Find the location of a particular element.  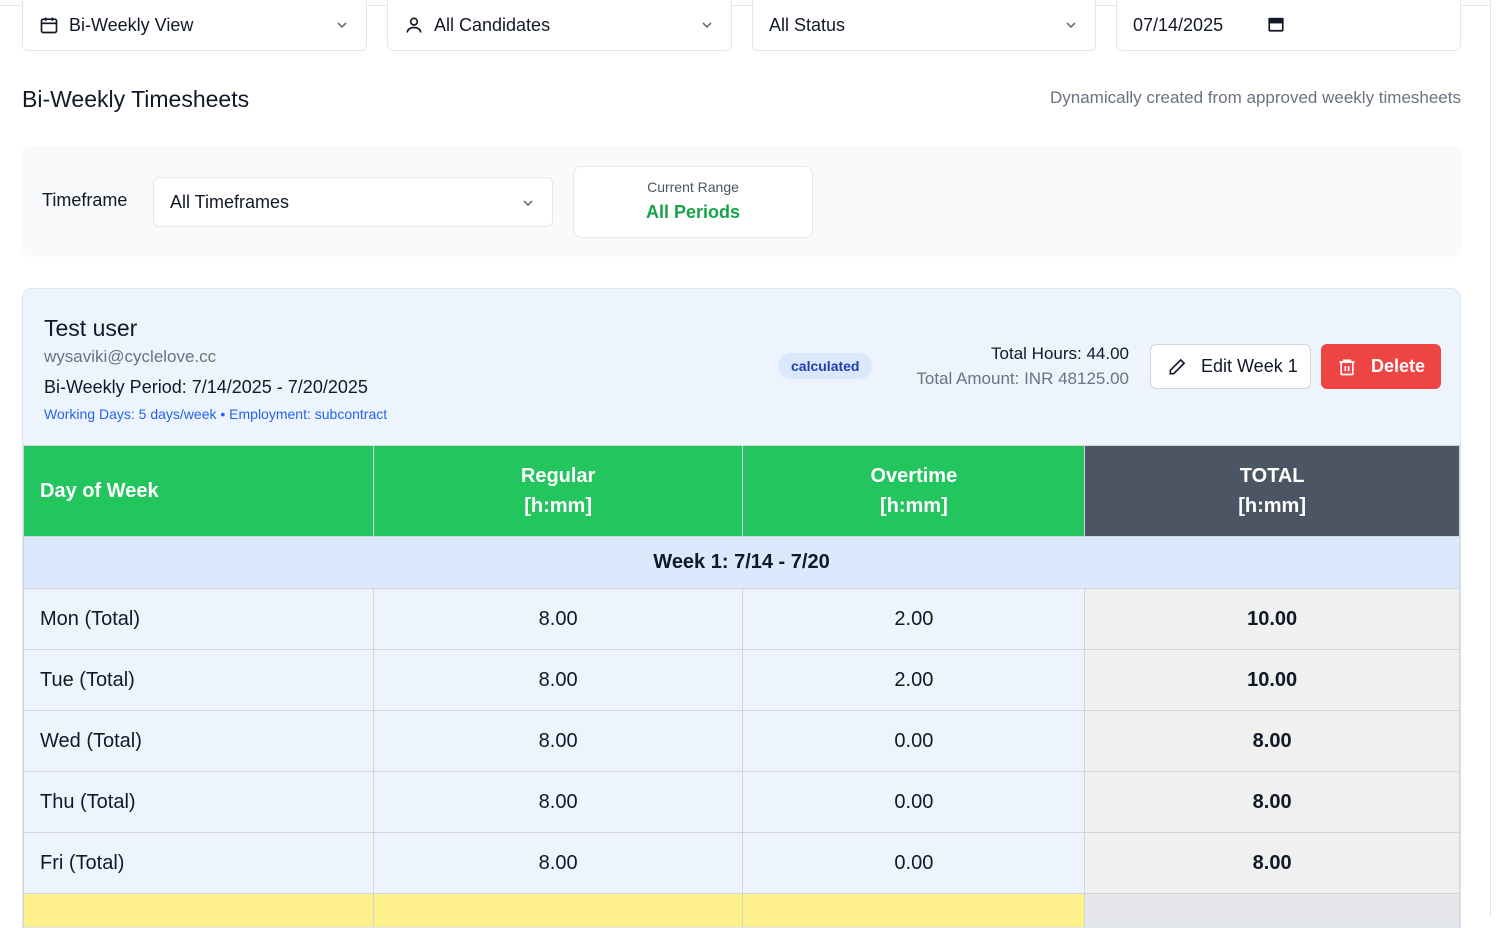

view-select: Bi-Weekly View is located at coordinates (194, 25).